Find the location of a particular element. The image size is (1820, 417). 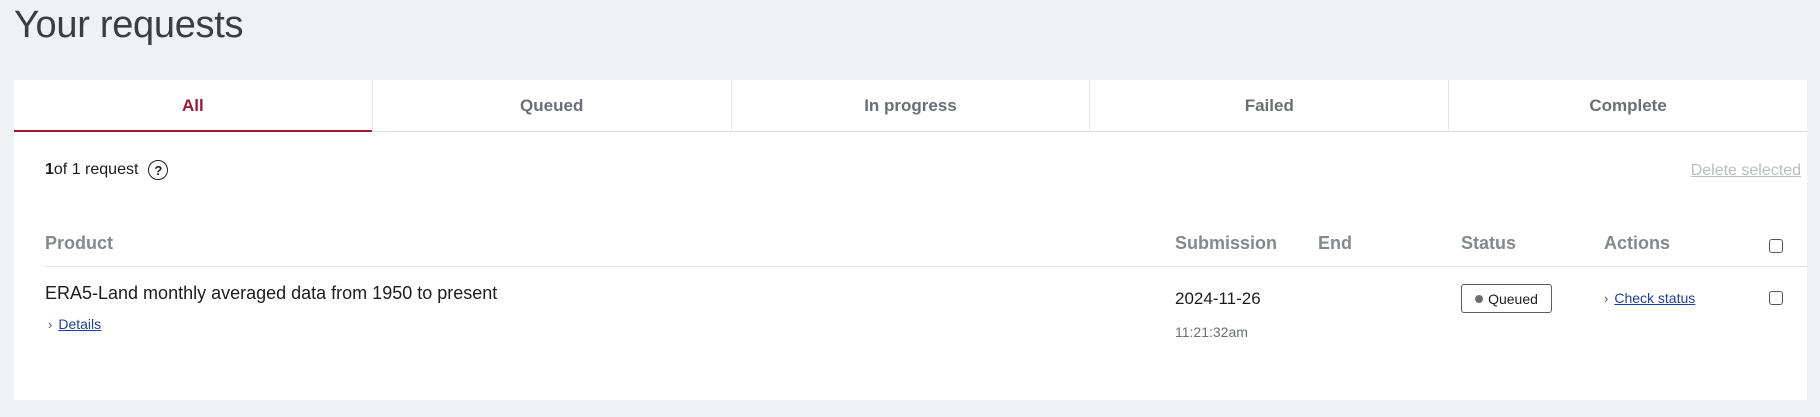

details-link: Details is located at coordinates (79, 324).